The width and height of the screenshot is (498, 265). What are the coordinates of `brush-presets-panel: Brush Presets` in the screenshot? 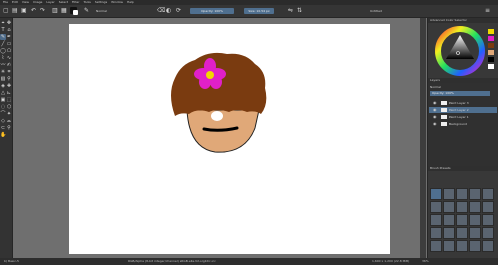 It's located at (463, 212).